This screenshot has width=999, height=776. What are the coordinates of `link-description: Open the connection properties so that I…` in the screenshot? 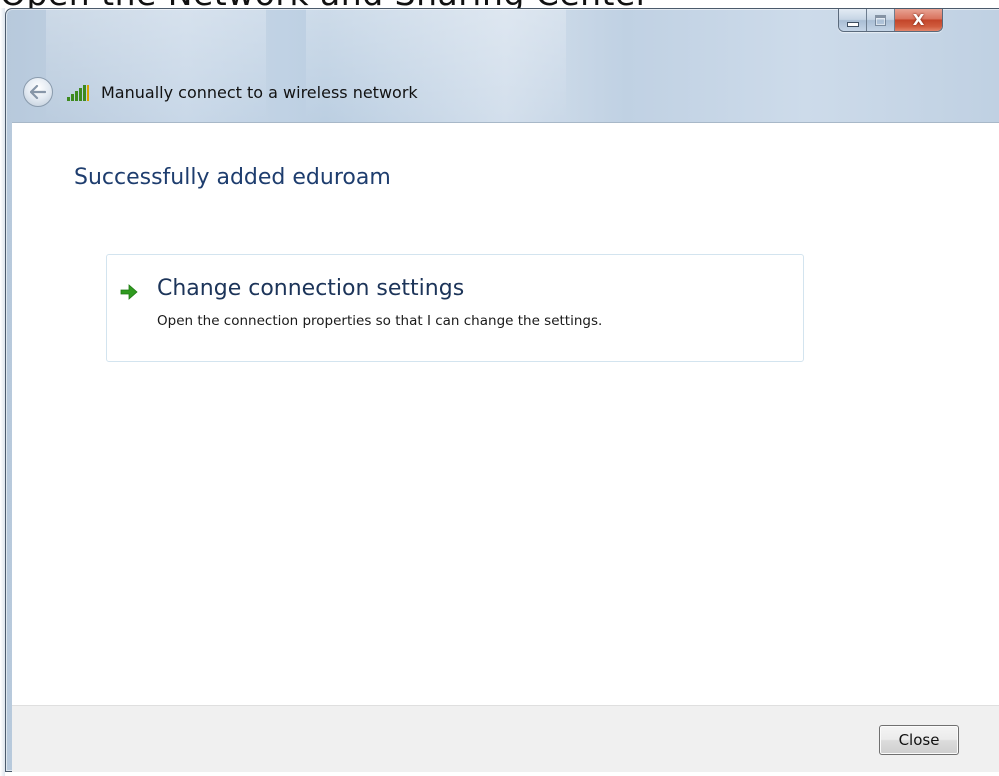 It's located at (380, 321).